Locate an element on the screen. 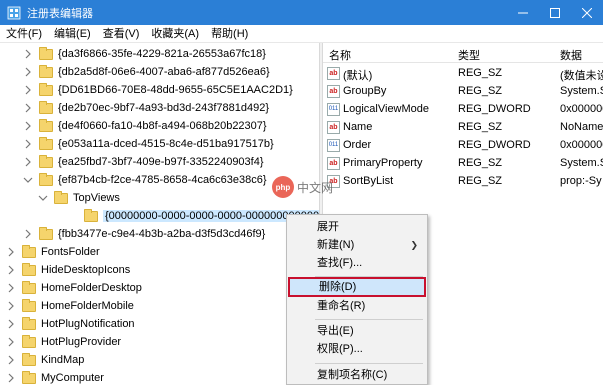 This screenshot has width=603, height=385. tree-item: MyComputer is located at coordinates (55, 377).